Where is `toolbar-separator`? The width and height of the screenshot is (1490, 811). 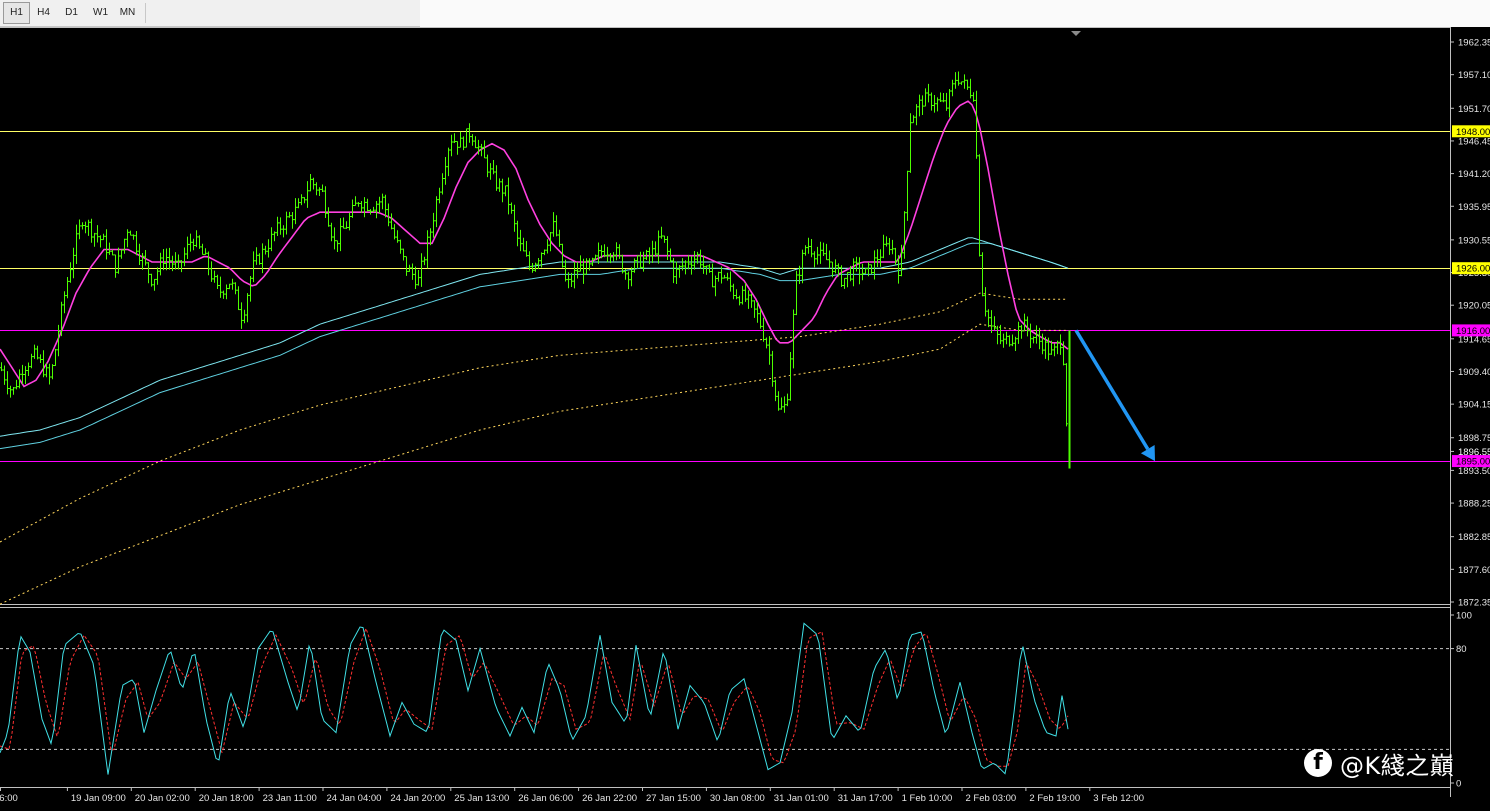
toolbar-separator is located at coordinates (145, 13).